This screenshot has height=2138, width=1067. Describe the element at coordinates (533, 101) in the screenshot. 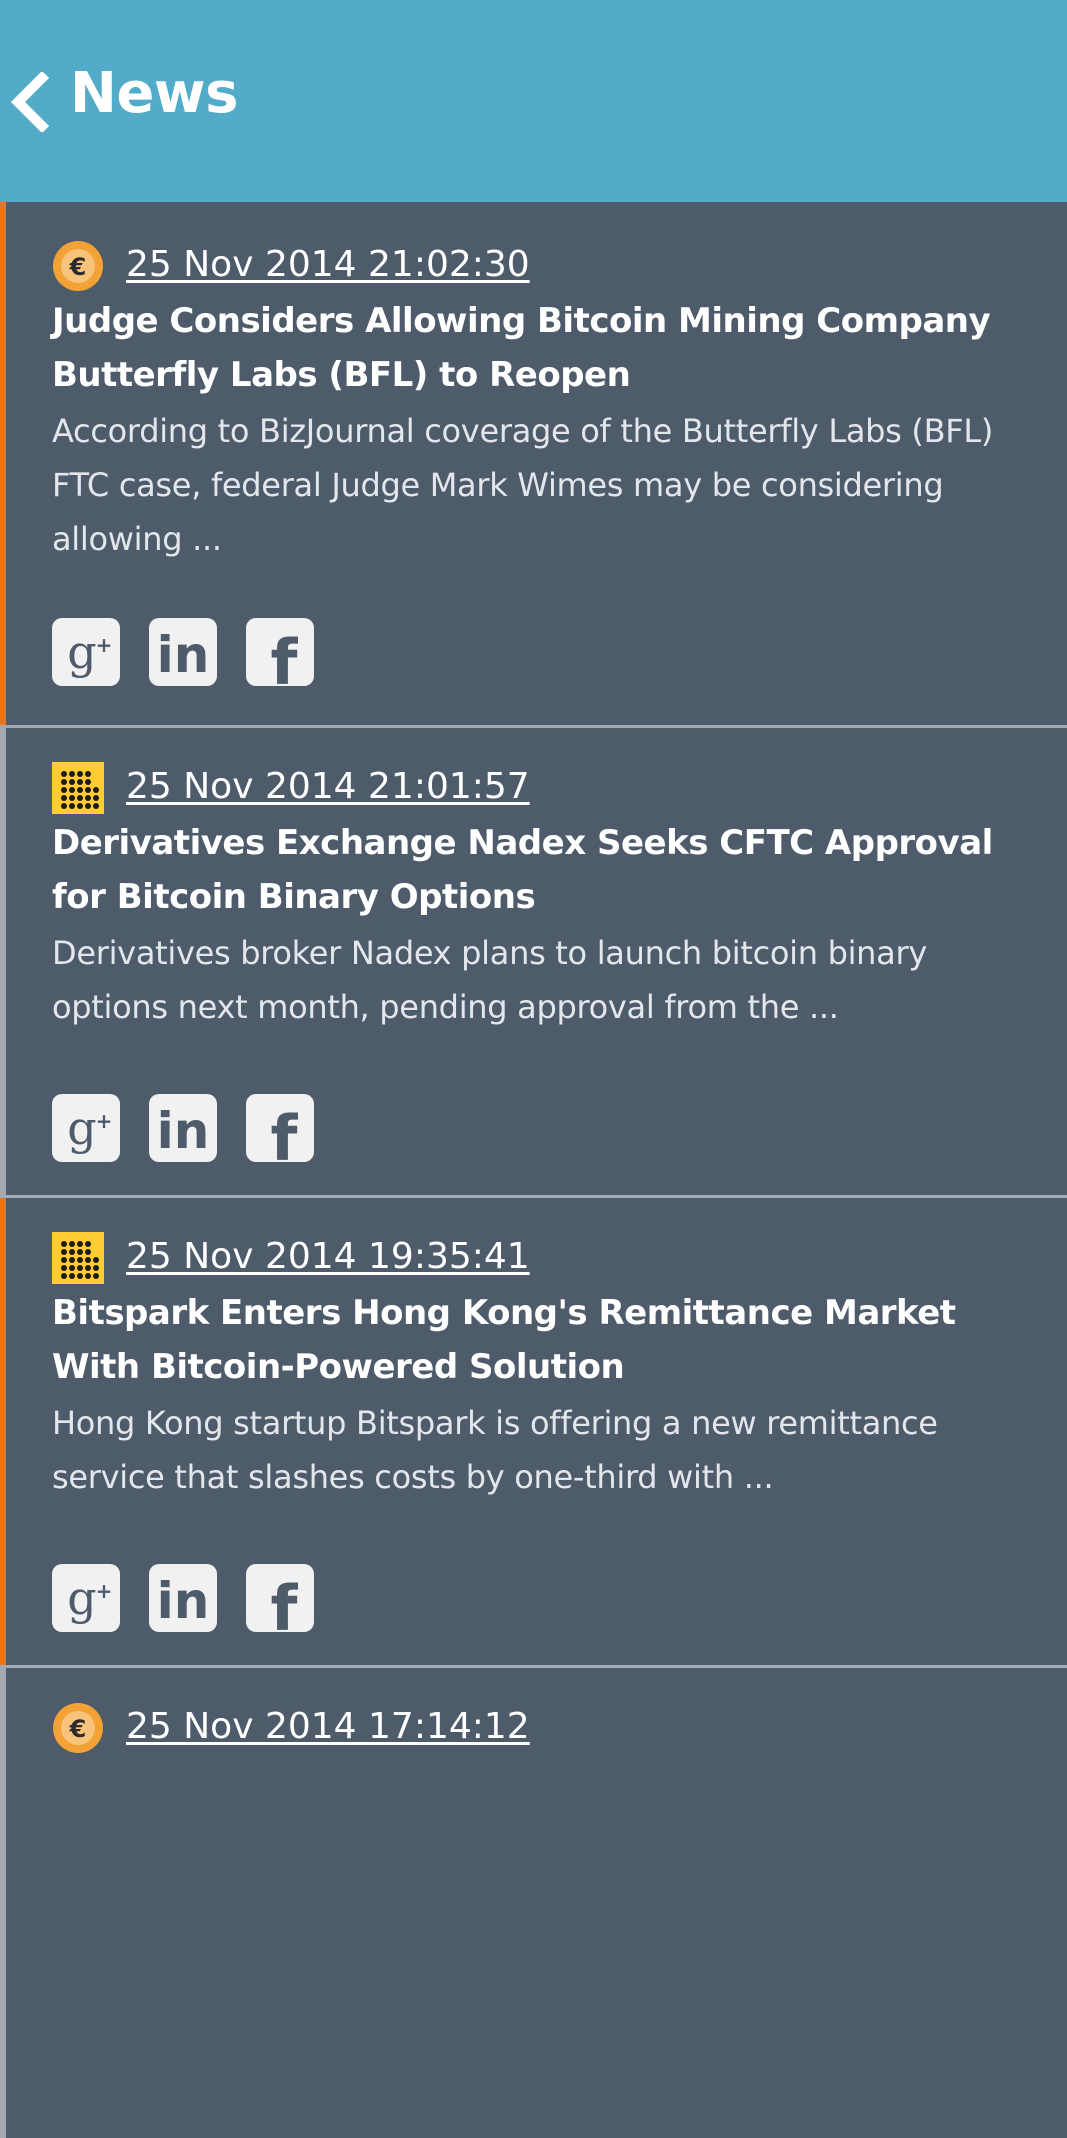

I see `app-header: News` at that location.